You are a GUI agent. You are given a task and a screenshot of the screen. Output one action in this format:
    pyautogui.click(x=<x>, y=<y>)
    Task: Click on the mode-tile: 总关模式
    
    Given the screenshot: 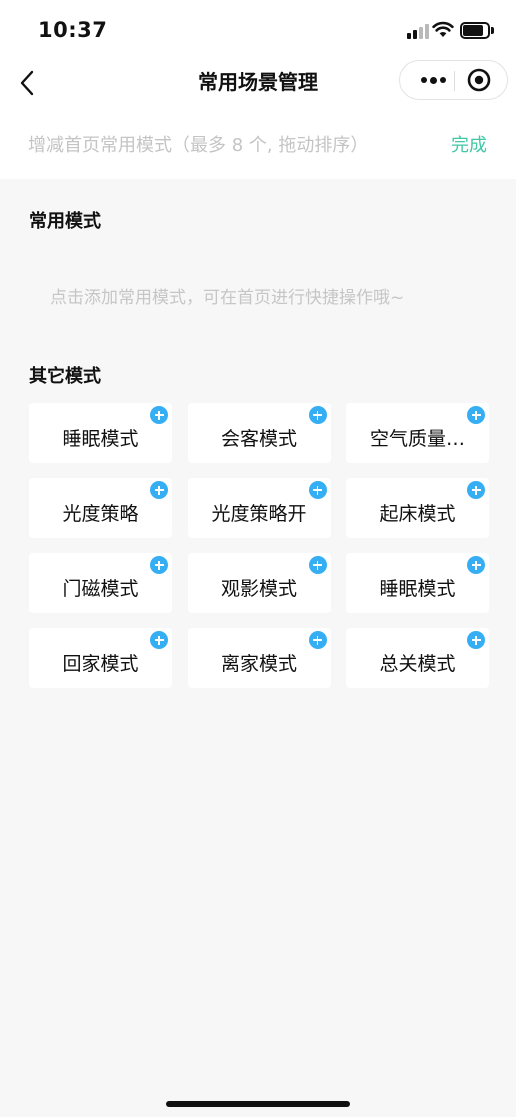 What is the action you would take?
    pyautogui.click(x=417, y=658)
    